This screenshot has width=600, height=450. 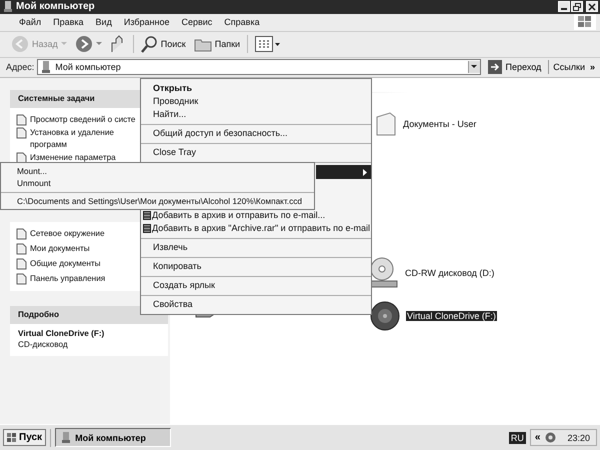 I want to click on tray-toggle-button: «, so click(x=537, y=438).